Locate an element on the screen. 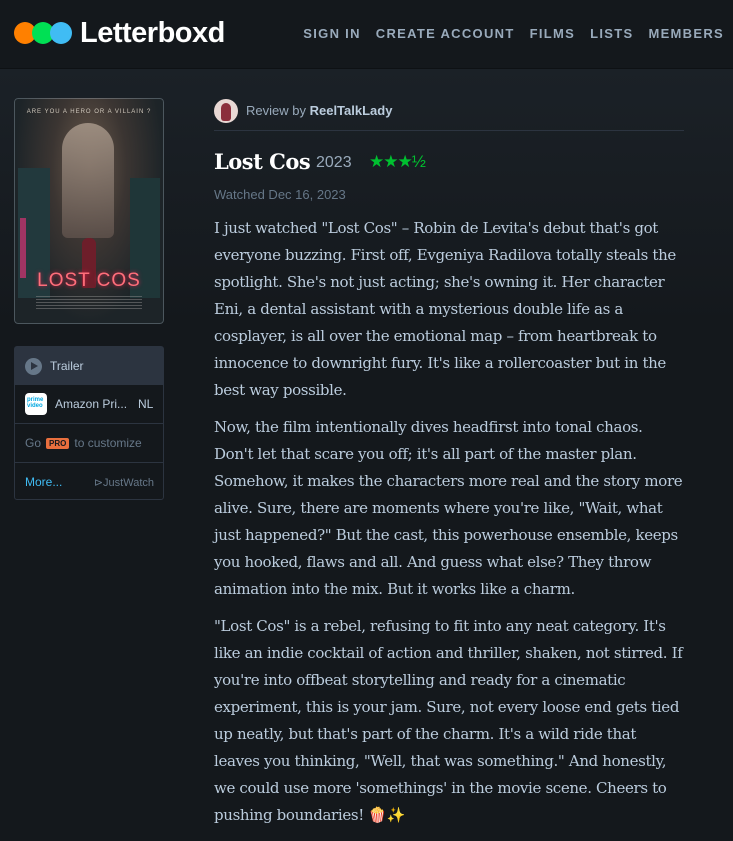 The image size is (733, 841). nav-members: MEMBERS is located at coordinates (686, 33).